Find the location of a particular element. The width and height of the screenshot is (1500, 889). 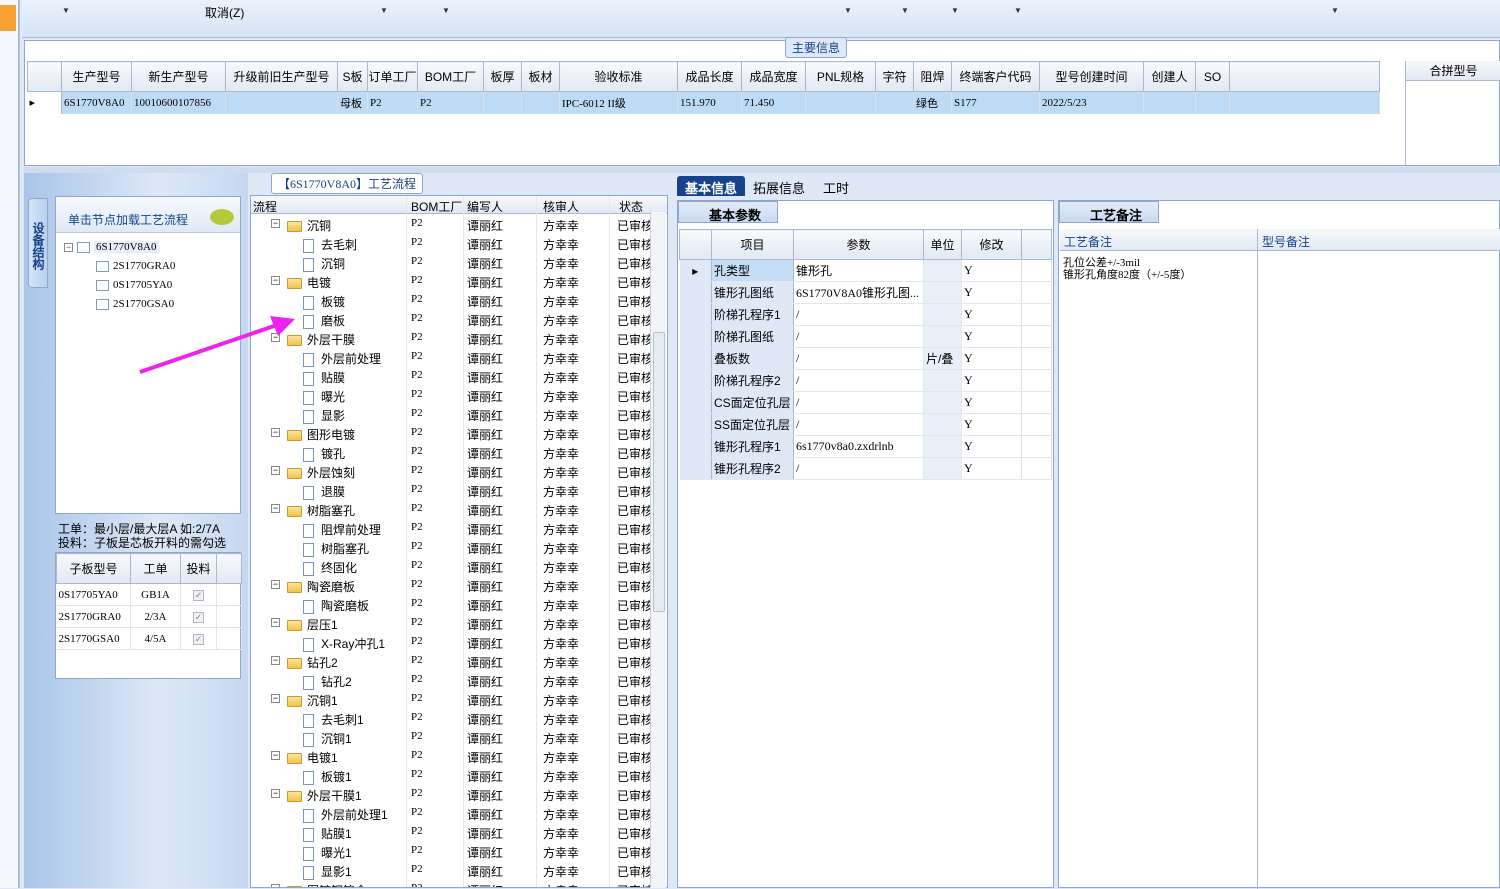

process-row: 沉铜1 P2 谭丽红 方幸幸 已审核 is located at coordinates (452, 737).